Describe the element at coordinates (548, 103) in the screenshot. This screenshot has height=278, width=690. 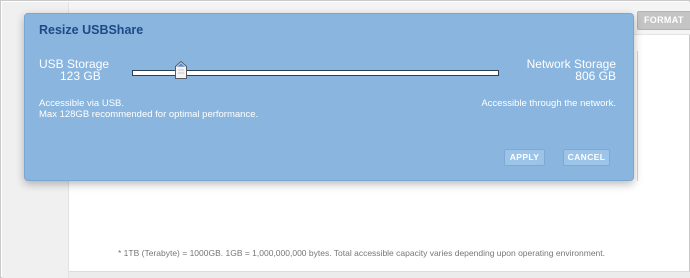
I see `network-description: Accessible through the network.` at that location.